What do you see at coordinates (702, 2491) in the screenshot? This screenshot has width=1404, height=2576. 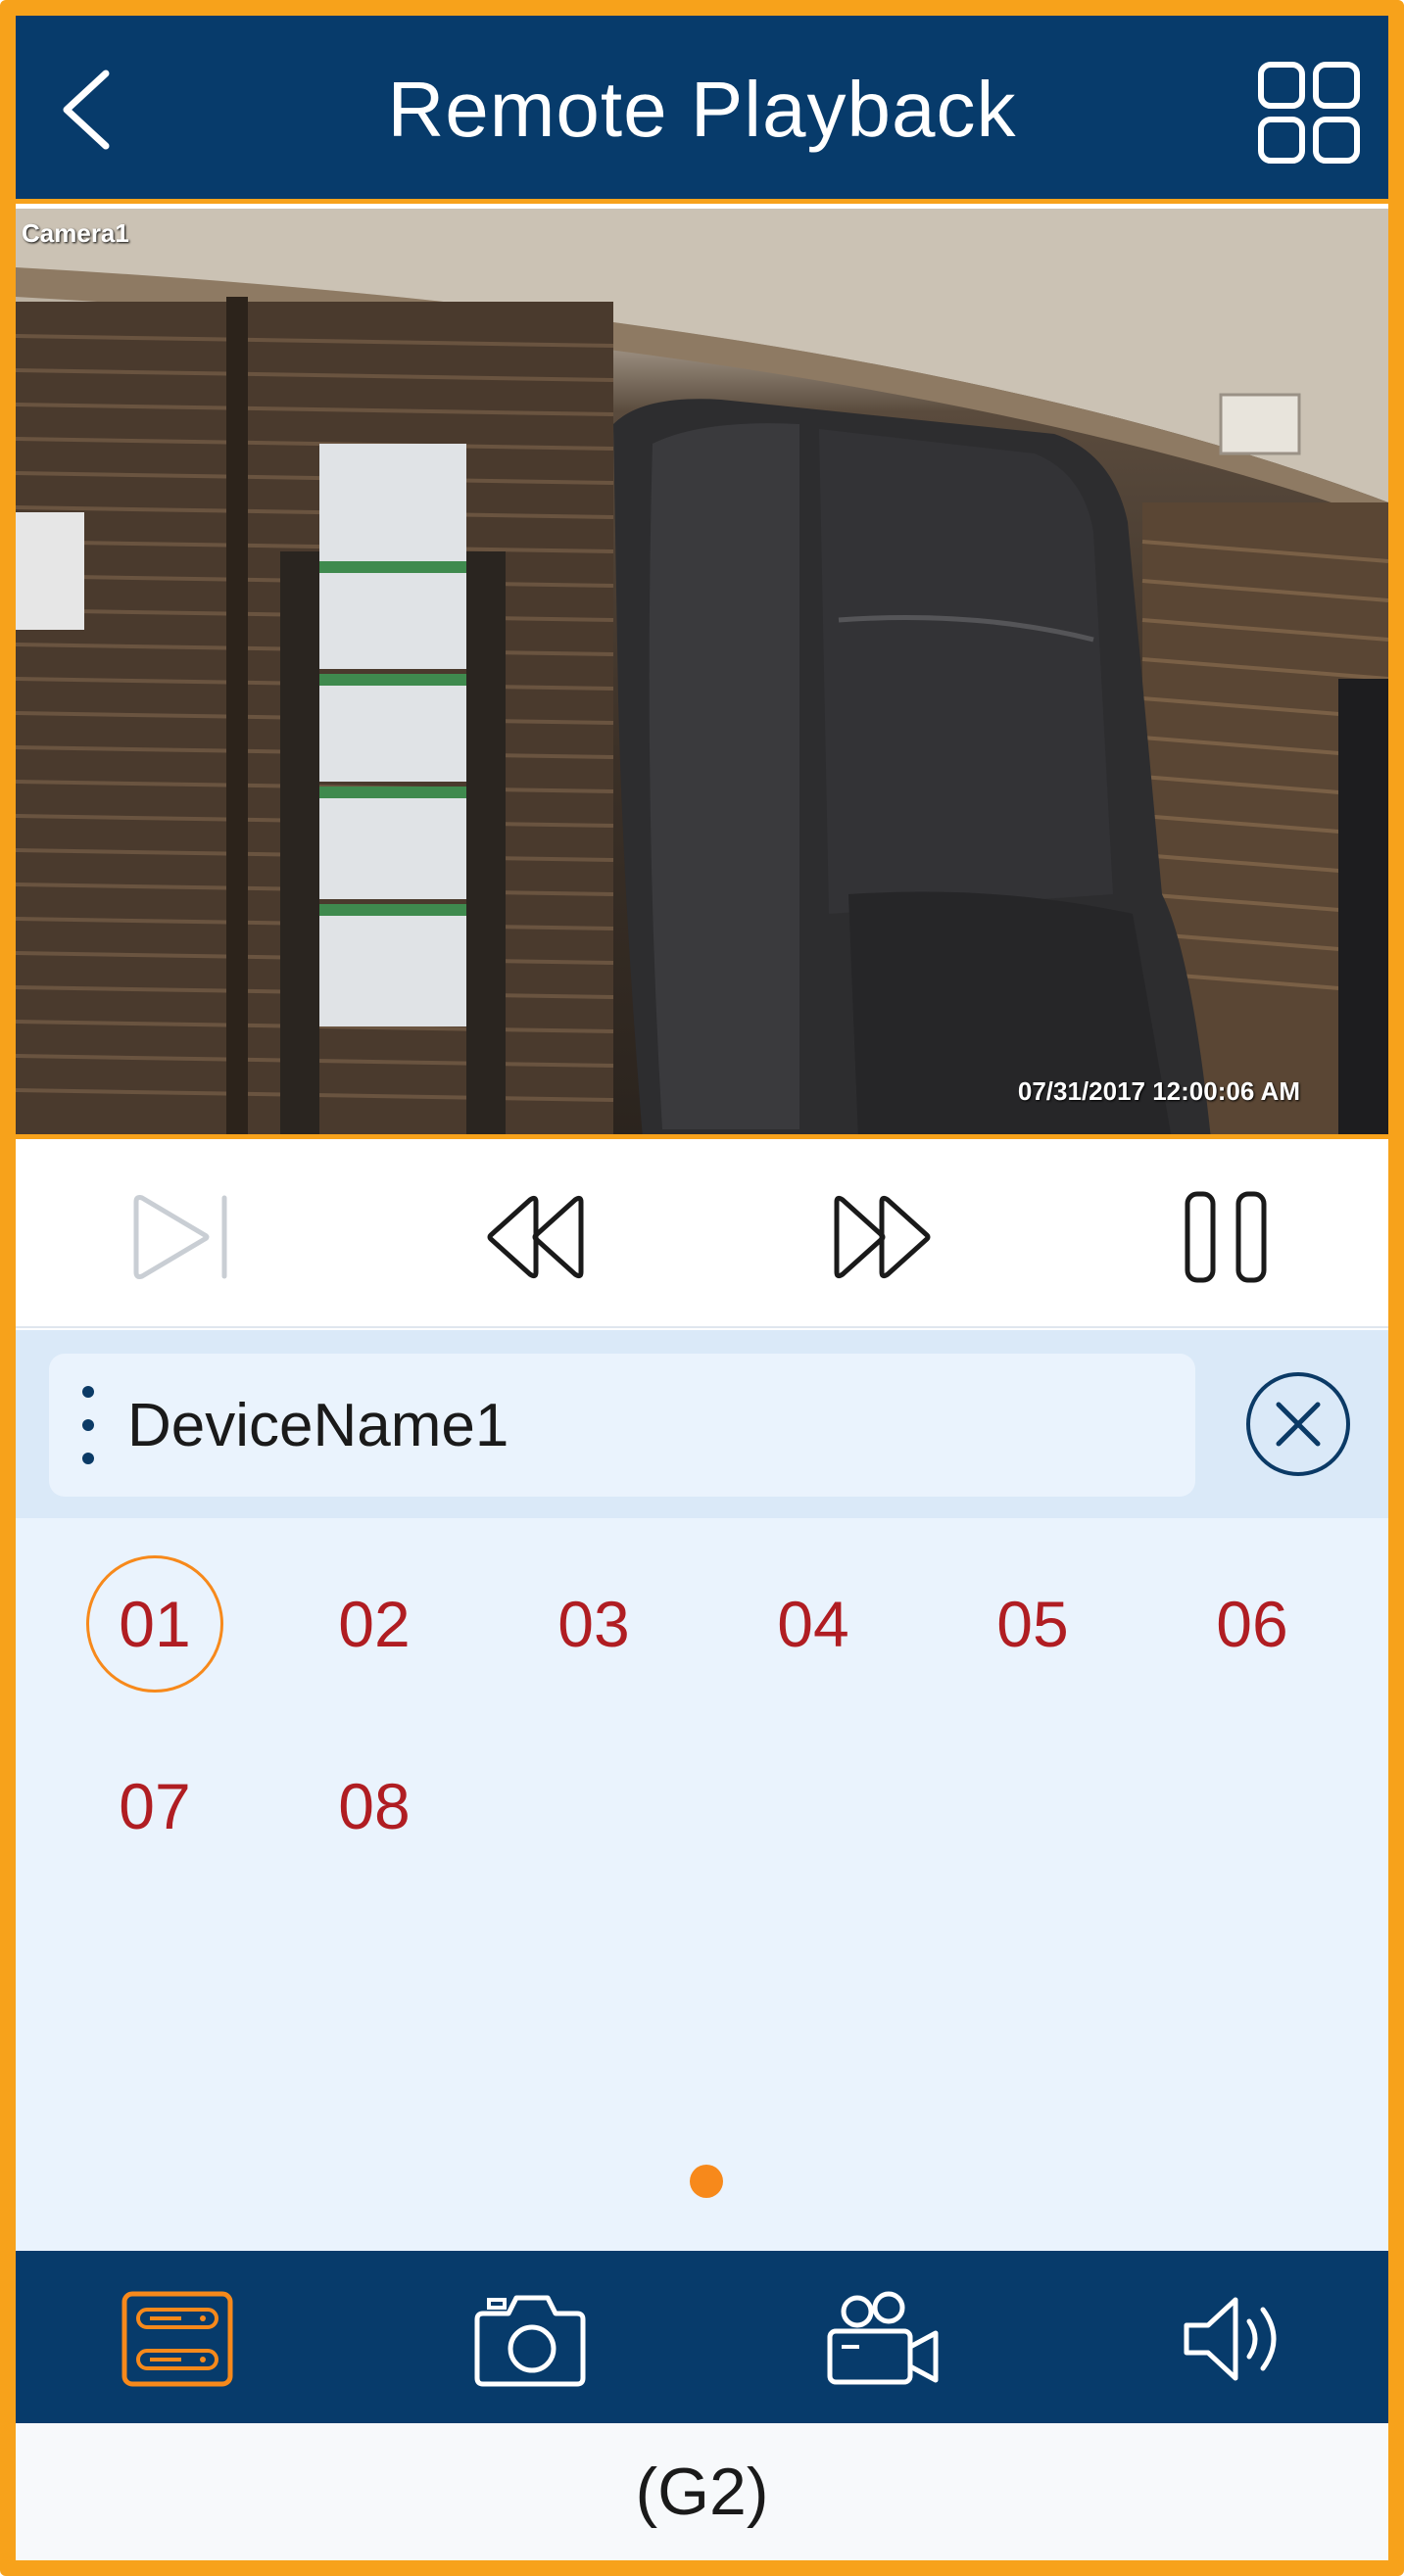 I see `footer-label: (G2)` at bounding box center [702, 2491].